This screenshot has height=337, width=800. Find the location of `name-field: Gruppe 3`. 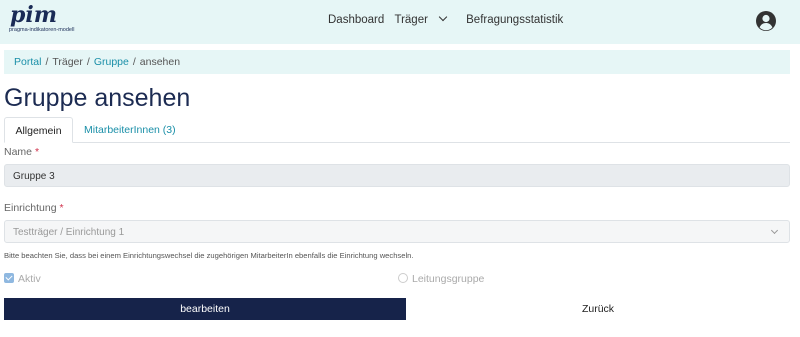

name-field: Gruppe 3 is located at coordinates (397, 175).